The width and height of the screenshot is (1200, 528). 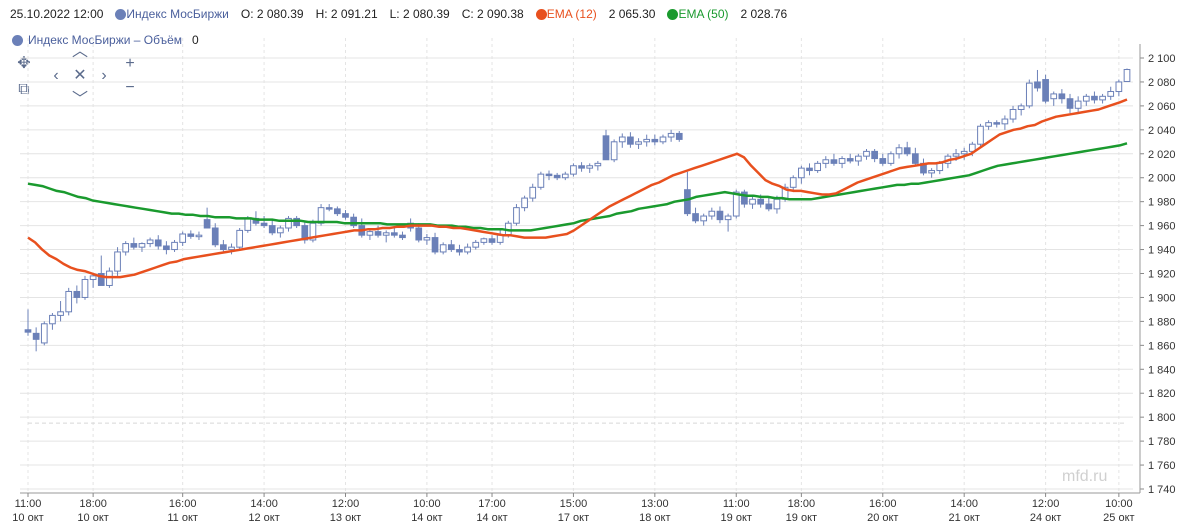 I want to click on x-tick-time: 15:00, so click(x=574, y=504).